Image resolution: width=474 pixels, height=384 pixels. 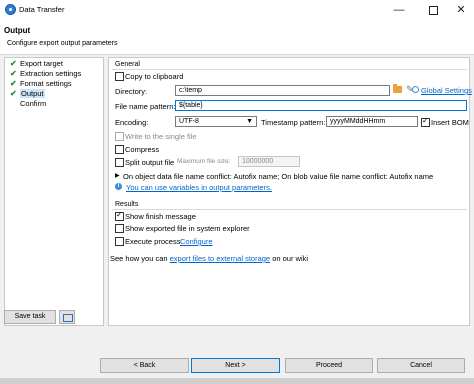 What do you see at coordinates (127, 204) in the screenshot?
I see `results-group-label: Results` at bounding box center [127, 204].